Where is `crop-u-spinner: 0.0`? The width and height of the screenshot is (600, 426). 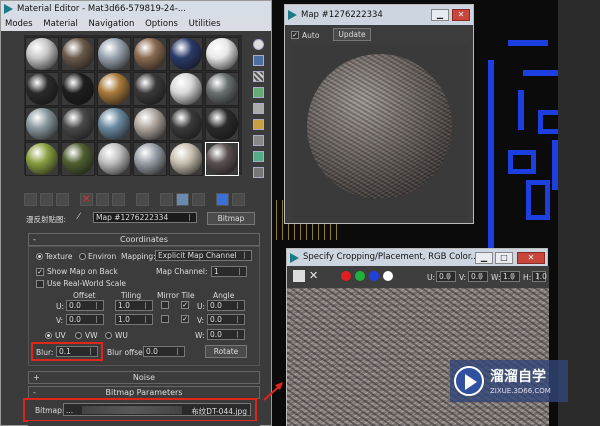
crop-u-spinner: 0.0 is located at coordinates (446, 276).